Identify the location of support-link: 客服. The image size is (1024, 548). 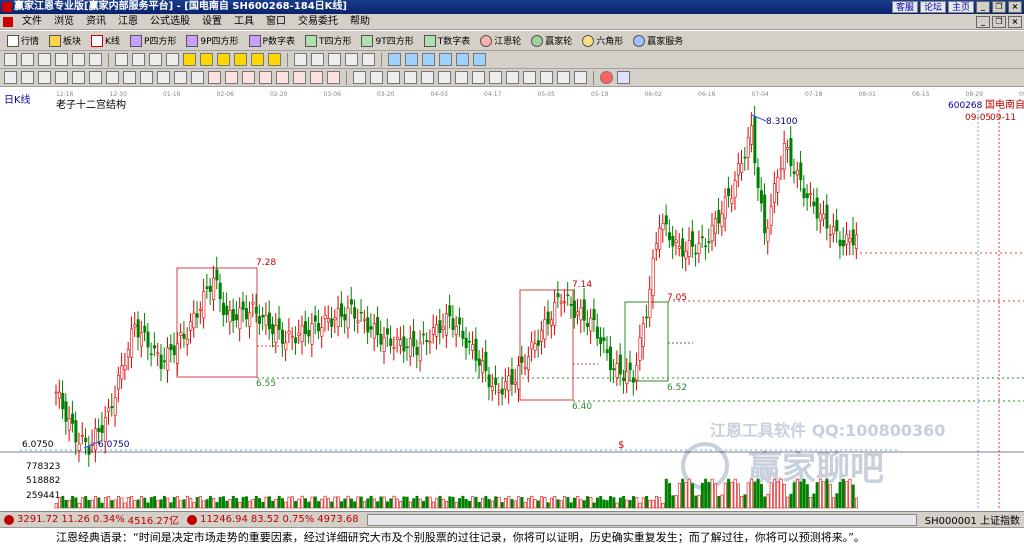
(904, 7).